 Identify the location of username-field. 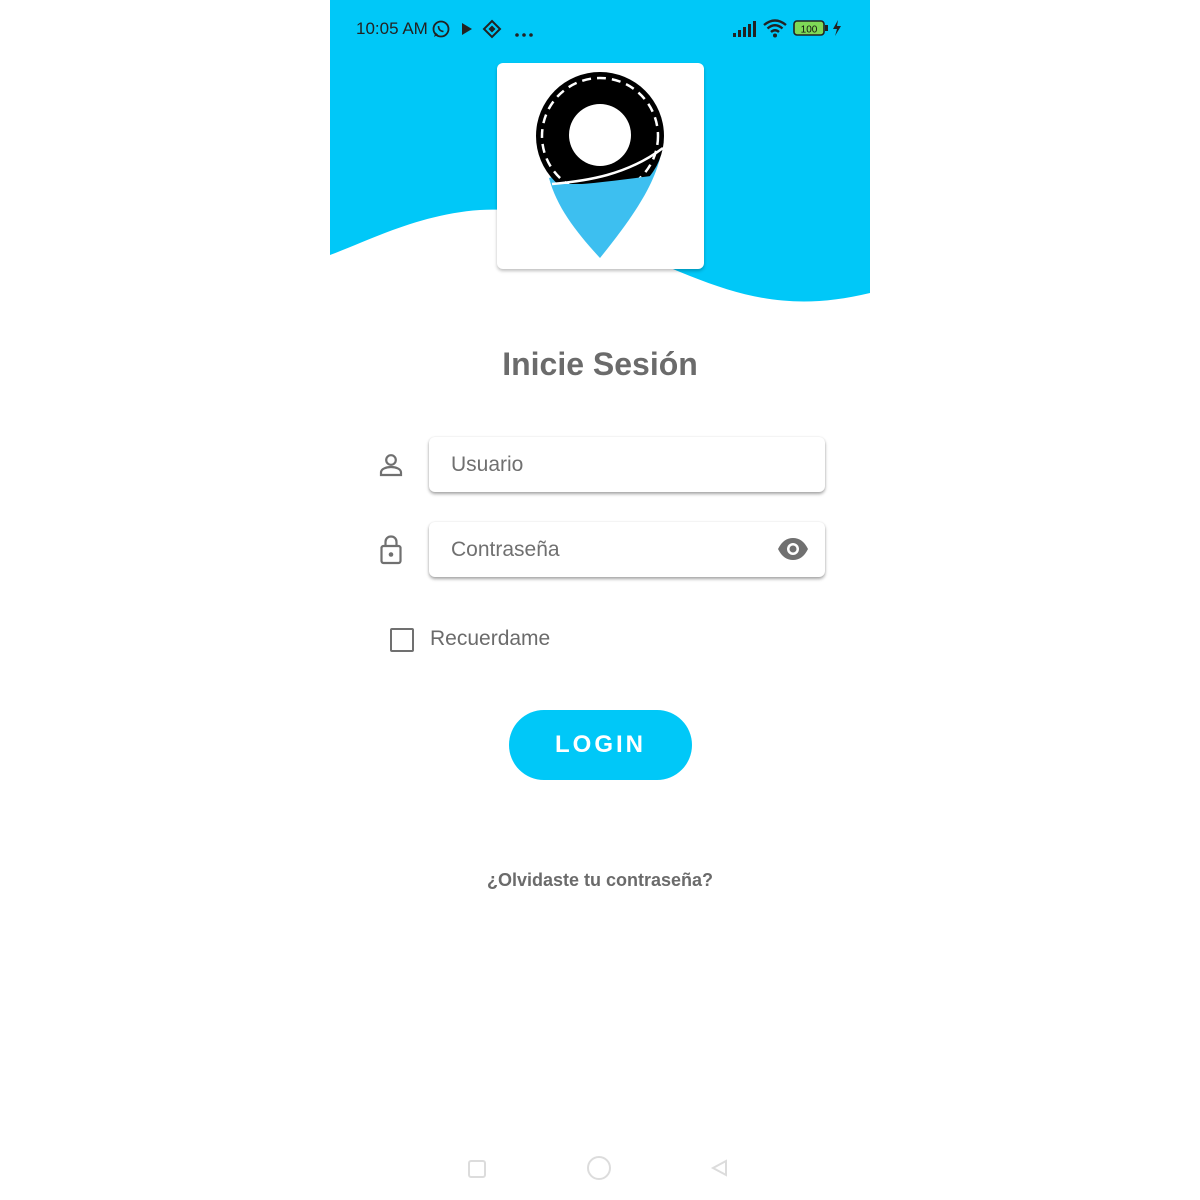
(627, 464).